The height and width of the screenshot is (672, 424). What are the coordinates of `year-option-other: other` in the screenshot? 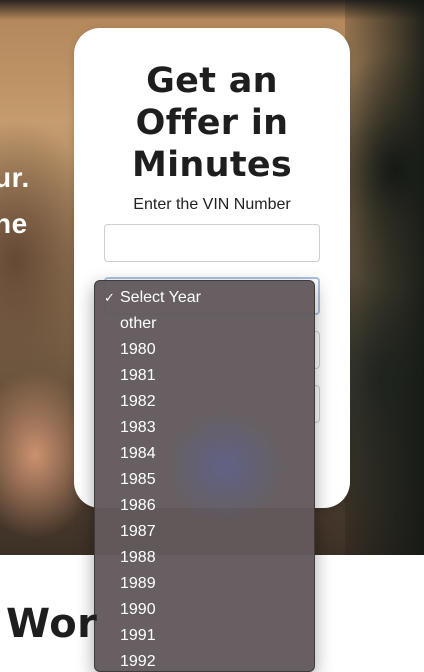 It's located at (204, 324).